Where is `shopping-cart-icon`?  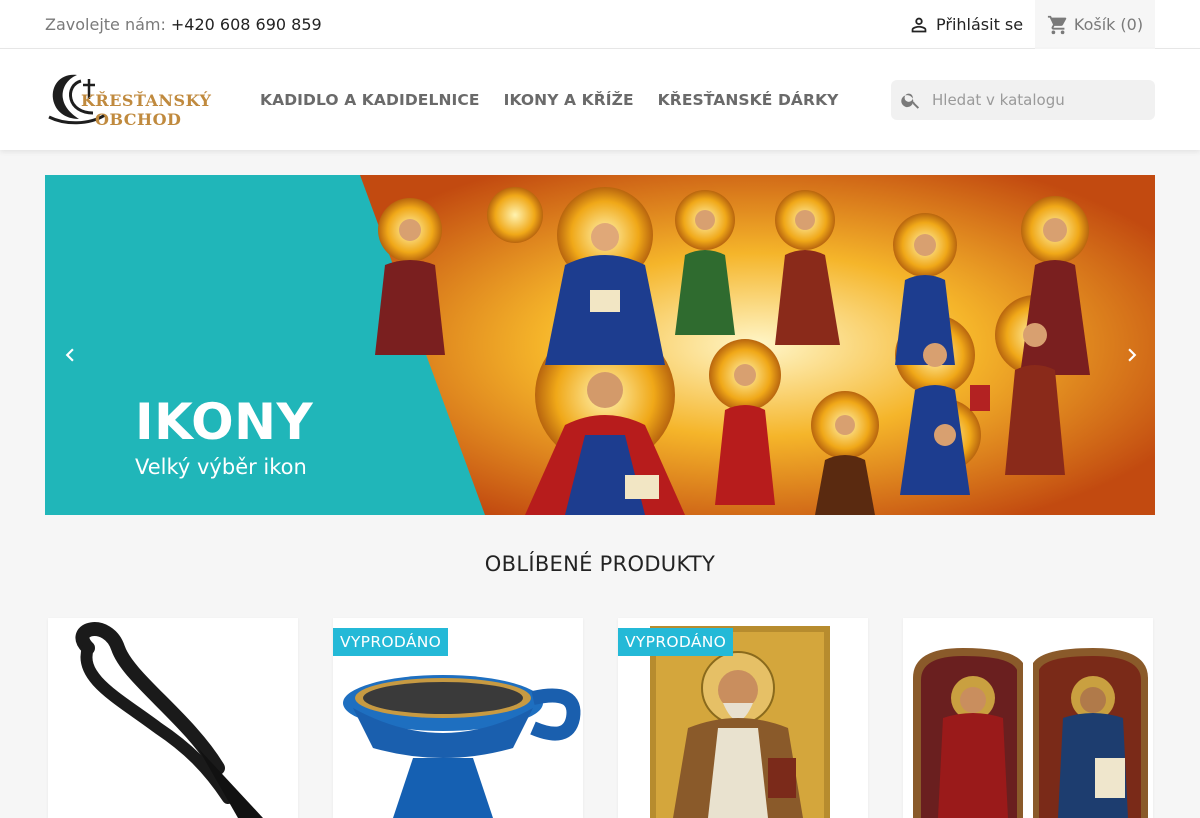
shopping-cart-icon is located at coordinates (1057, 24).